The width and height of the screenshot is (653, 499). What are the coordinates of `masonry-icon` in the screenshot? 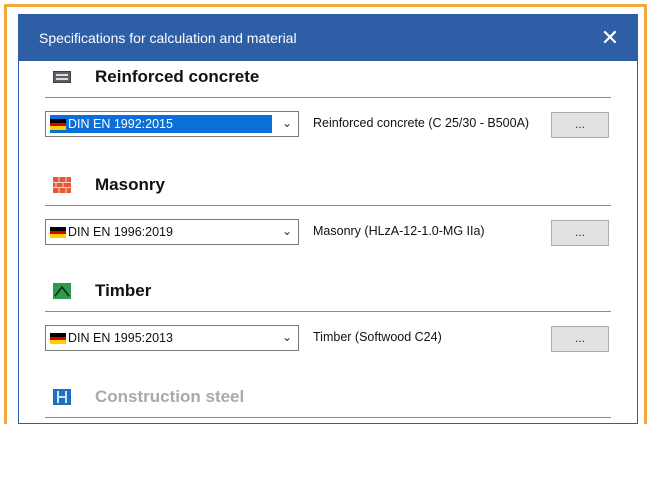 It's located at (62, 185).